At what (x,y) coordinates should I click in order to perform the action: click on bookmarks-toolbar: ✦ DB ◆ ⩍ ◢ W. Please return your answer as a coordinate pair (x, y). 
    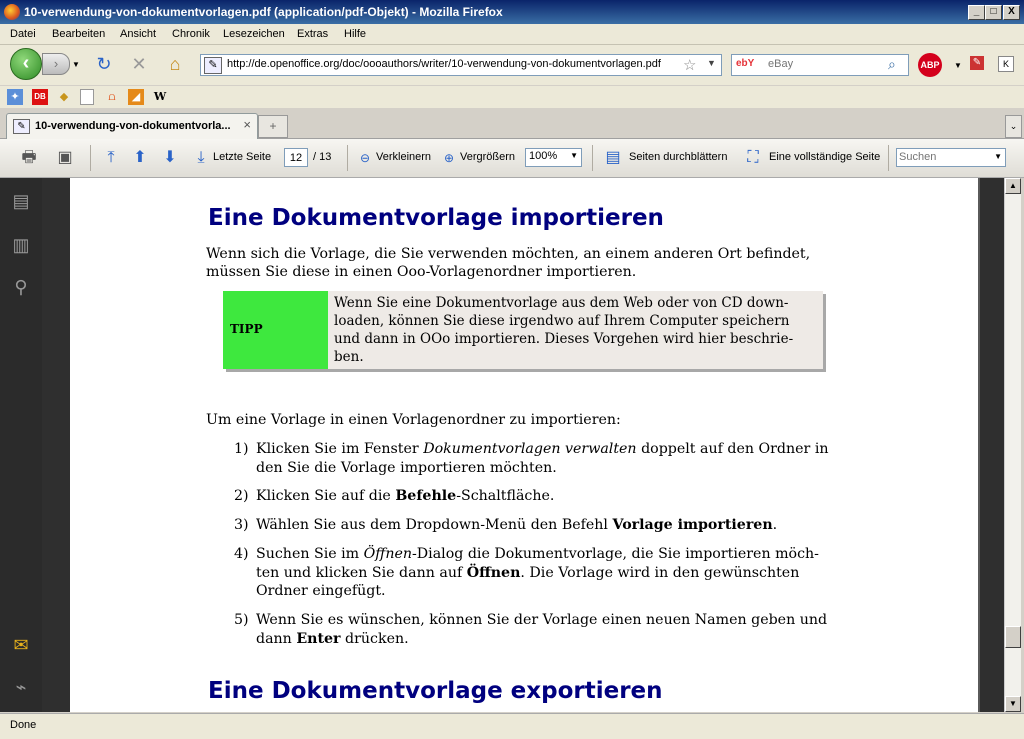
    Looking at the image, I should click on (512, 97).